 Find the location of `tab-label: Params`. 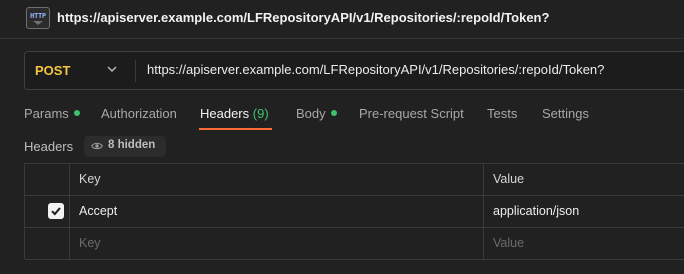

tab-label: Params is located at coordinates (46, 113).